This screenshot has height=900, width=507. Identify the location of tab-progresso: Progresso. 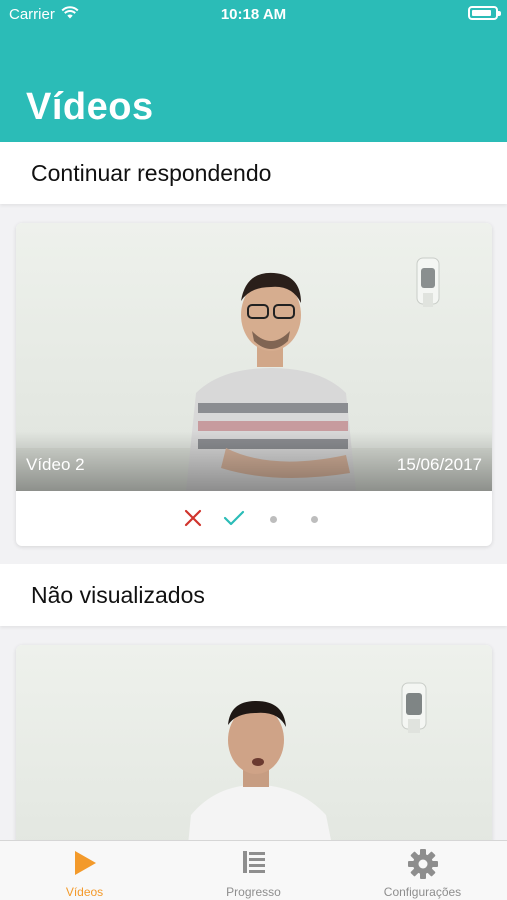
(253, 870).